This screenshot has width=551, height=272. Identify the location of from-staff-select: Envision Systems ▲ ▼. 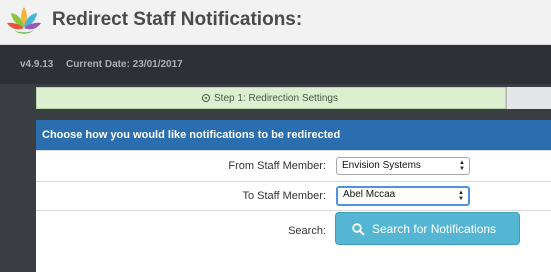
(403, 166).